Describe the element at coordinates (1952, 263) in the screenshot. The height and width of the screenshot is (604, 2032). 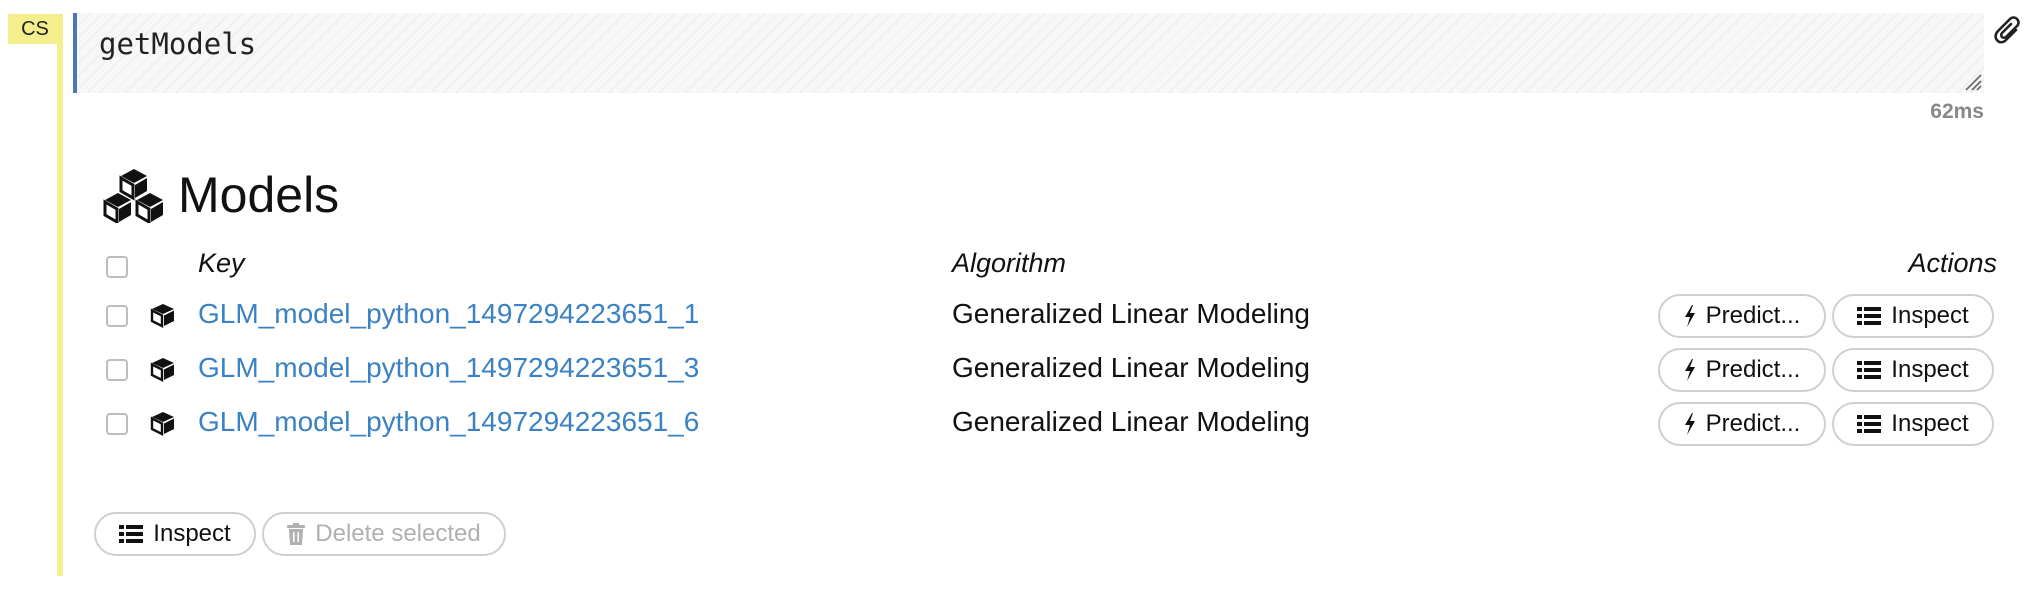
I see `column-header-actions: Actions` at that location.